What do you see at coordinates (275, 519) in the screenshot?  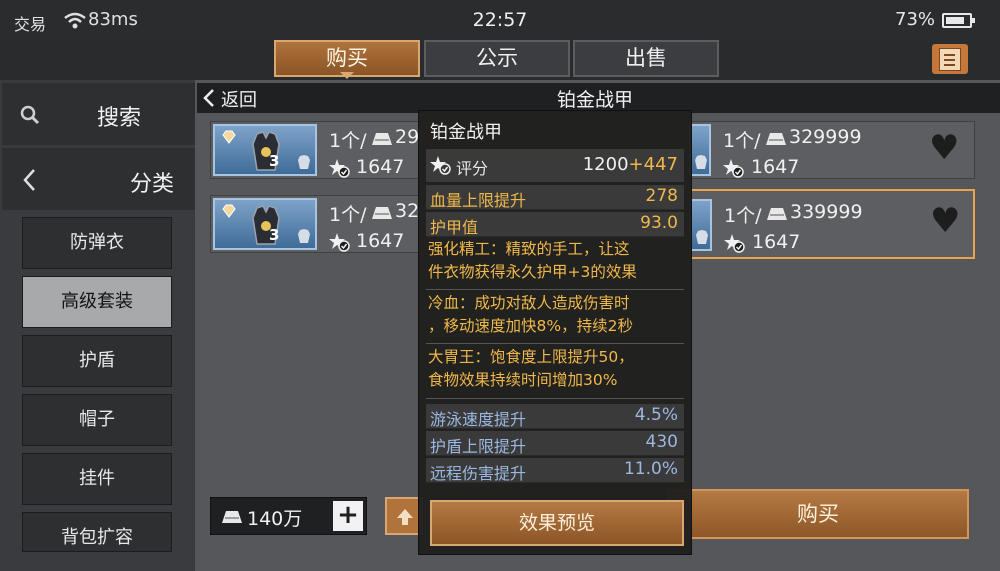 I see `funds-value: 140万` at bounding box center [275, 519].